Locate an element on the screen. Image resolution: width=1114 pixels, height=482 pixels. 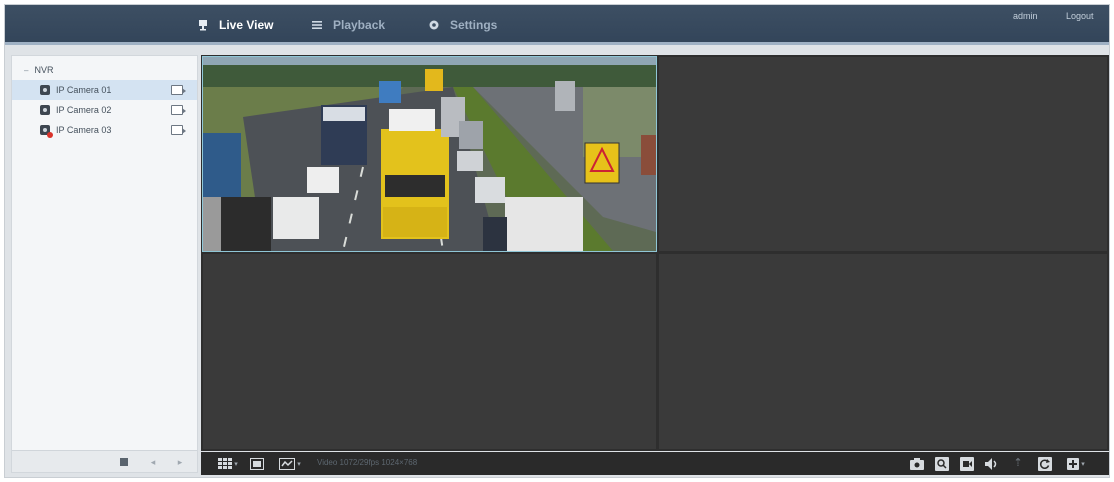
digital-zoom-button is located at coordinates (942, 463).